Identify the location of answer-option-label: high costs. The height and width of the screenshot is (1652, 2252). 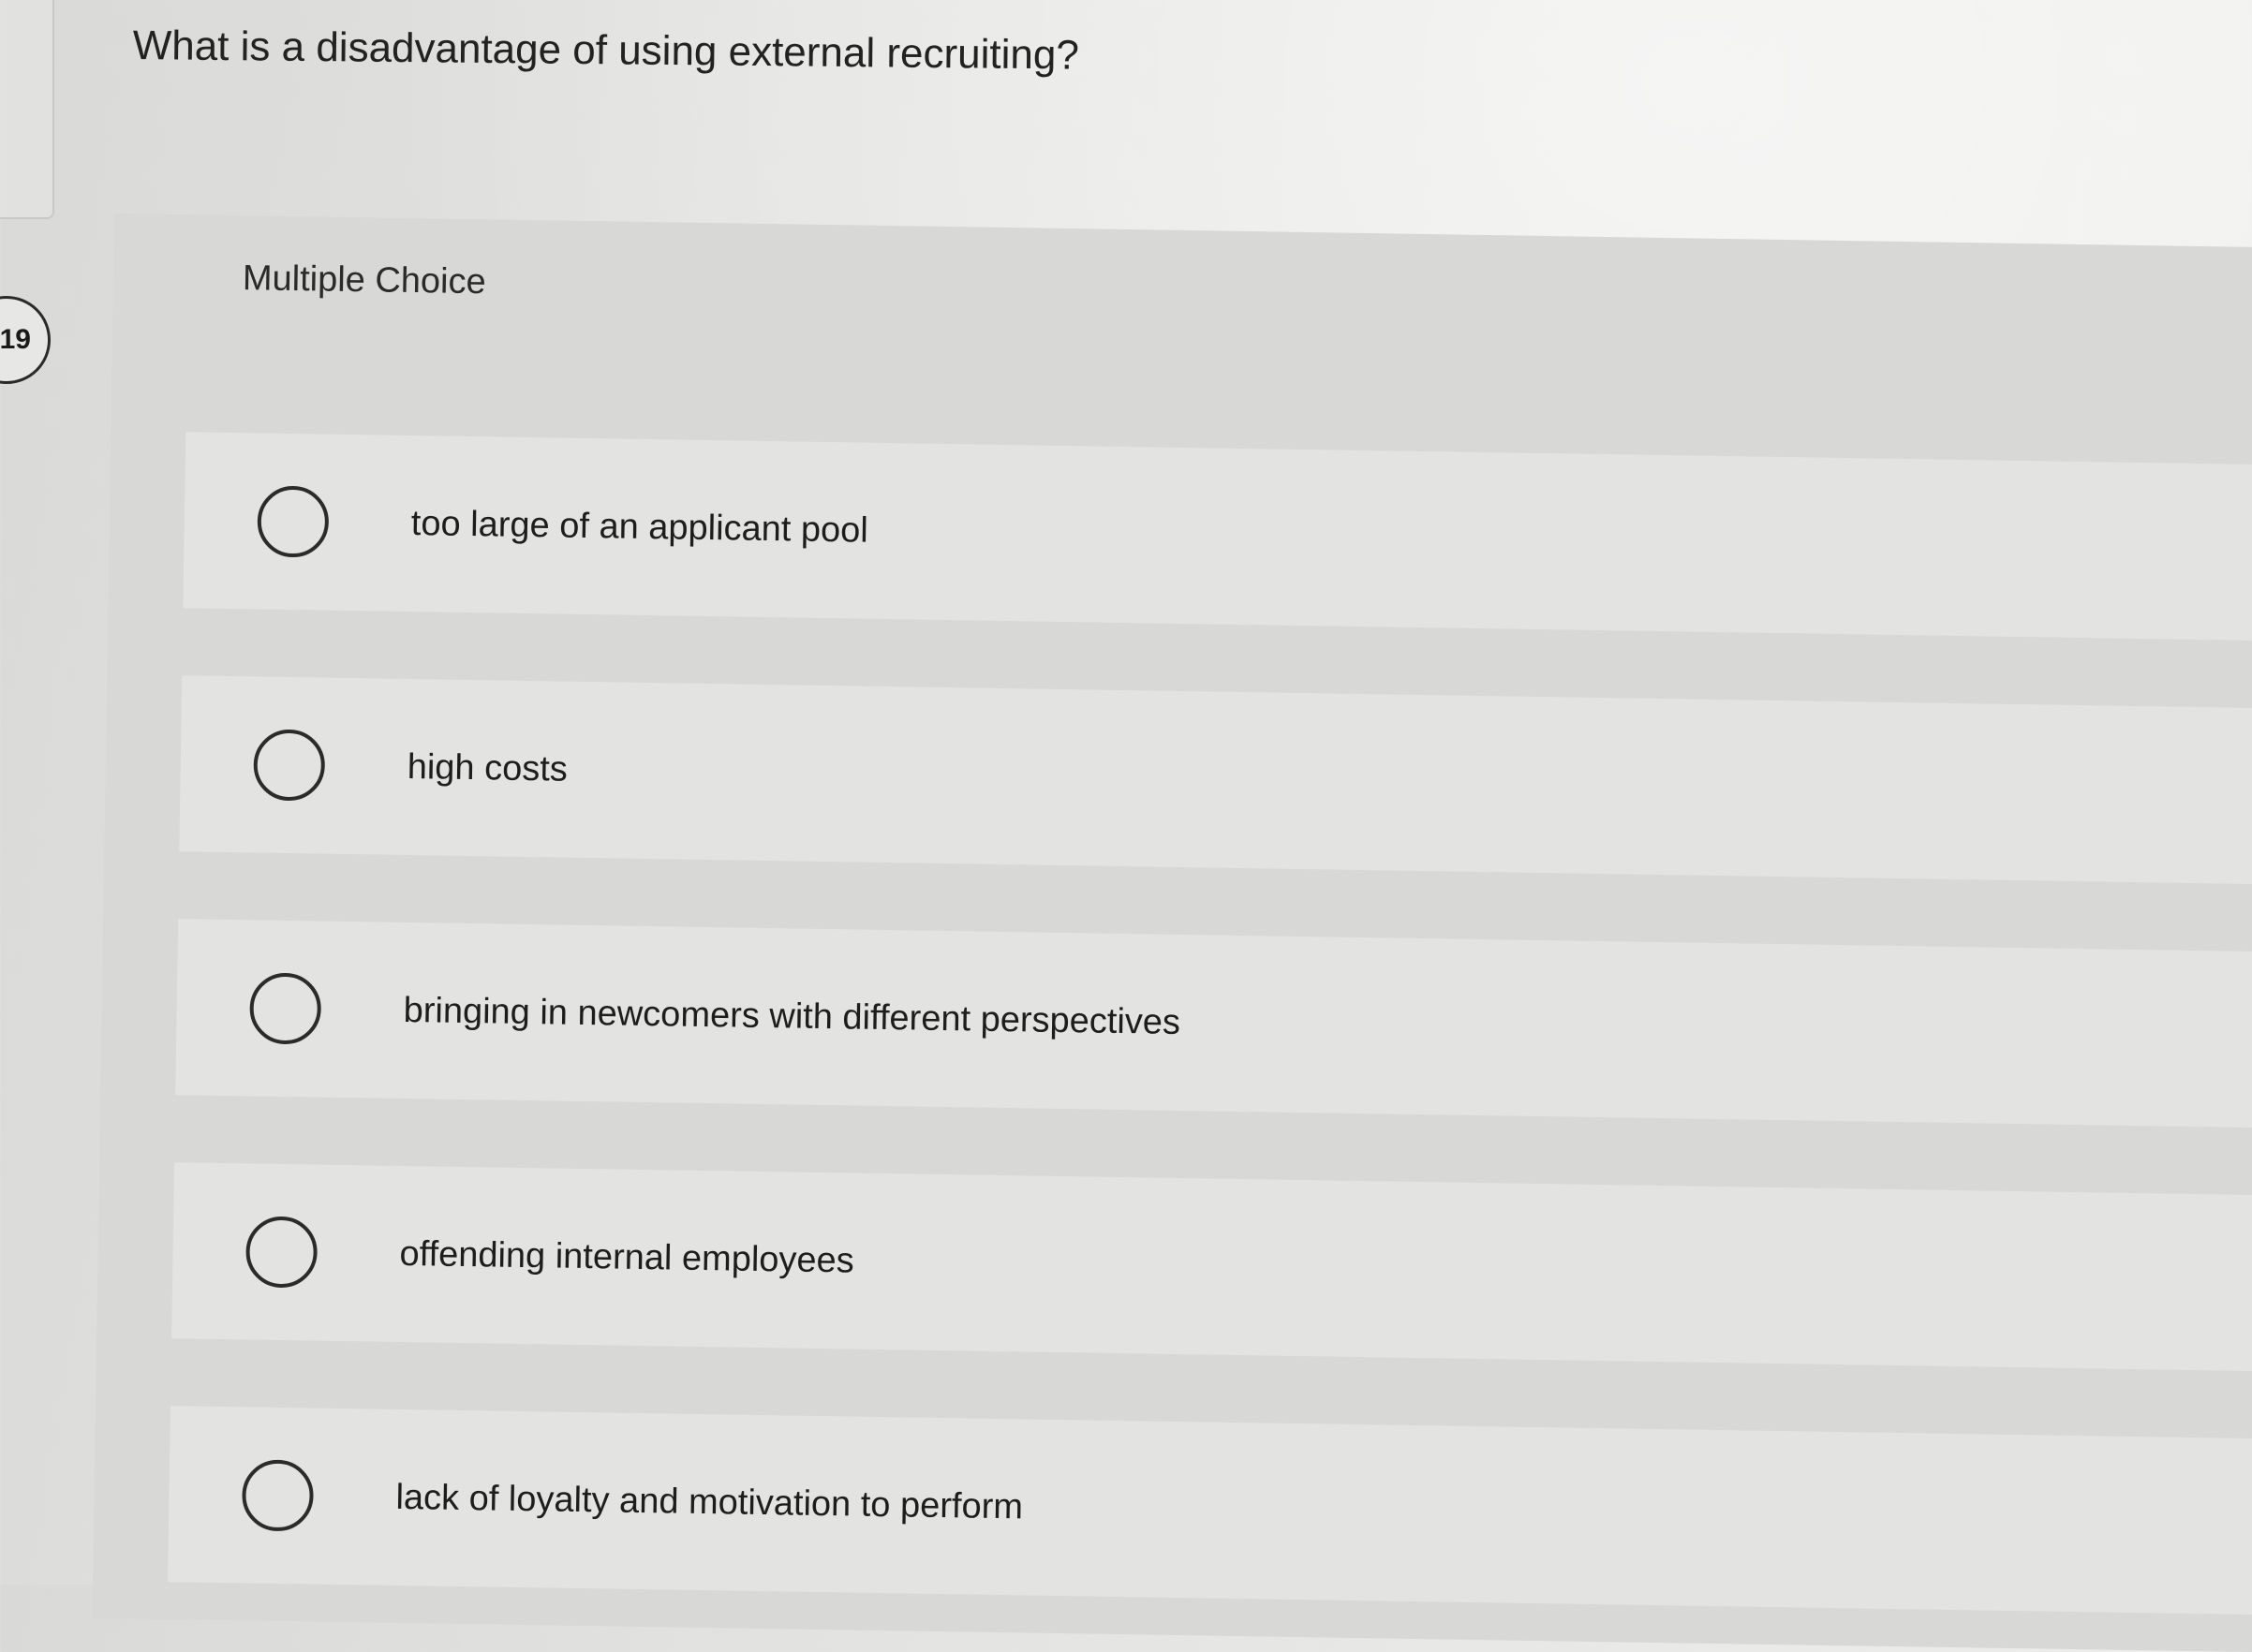
(488, 767).